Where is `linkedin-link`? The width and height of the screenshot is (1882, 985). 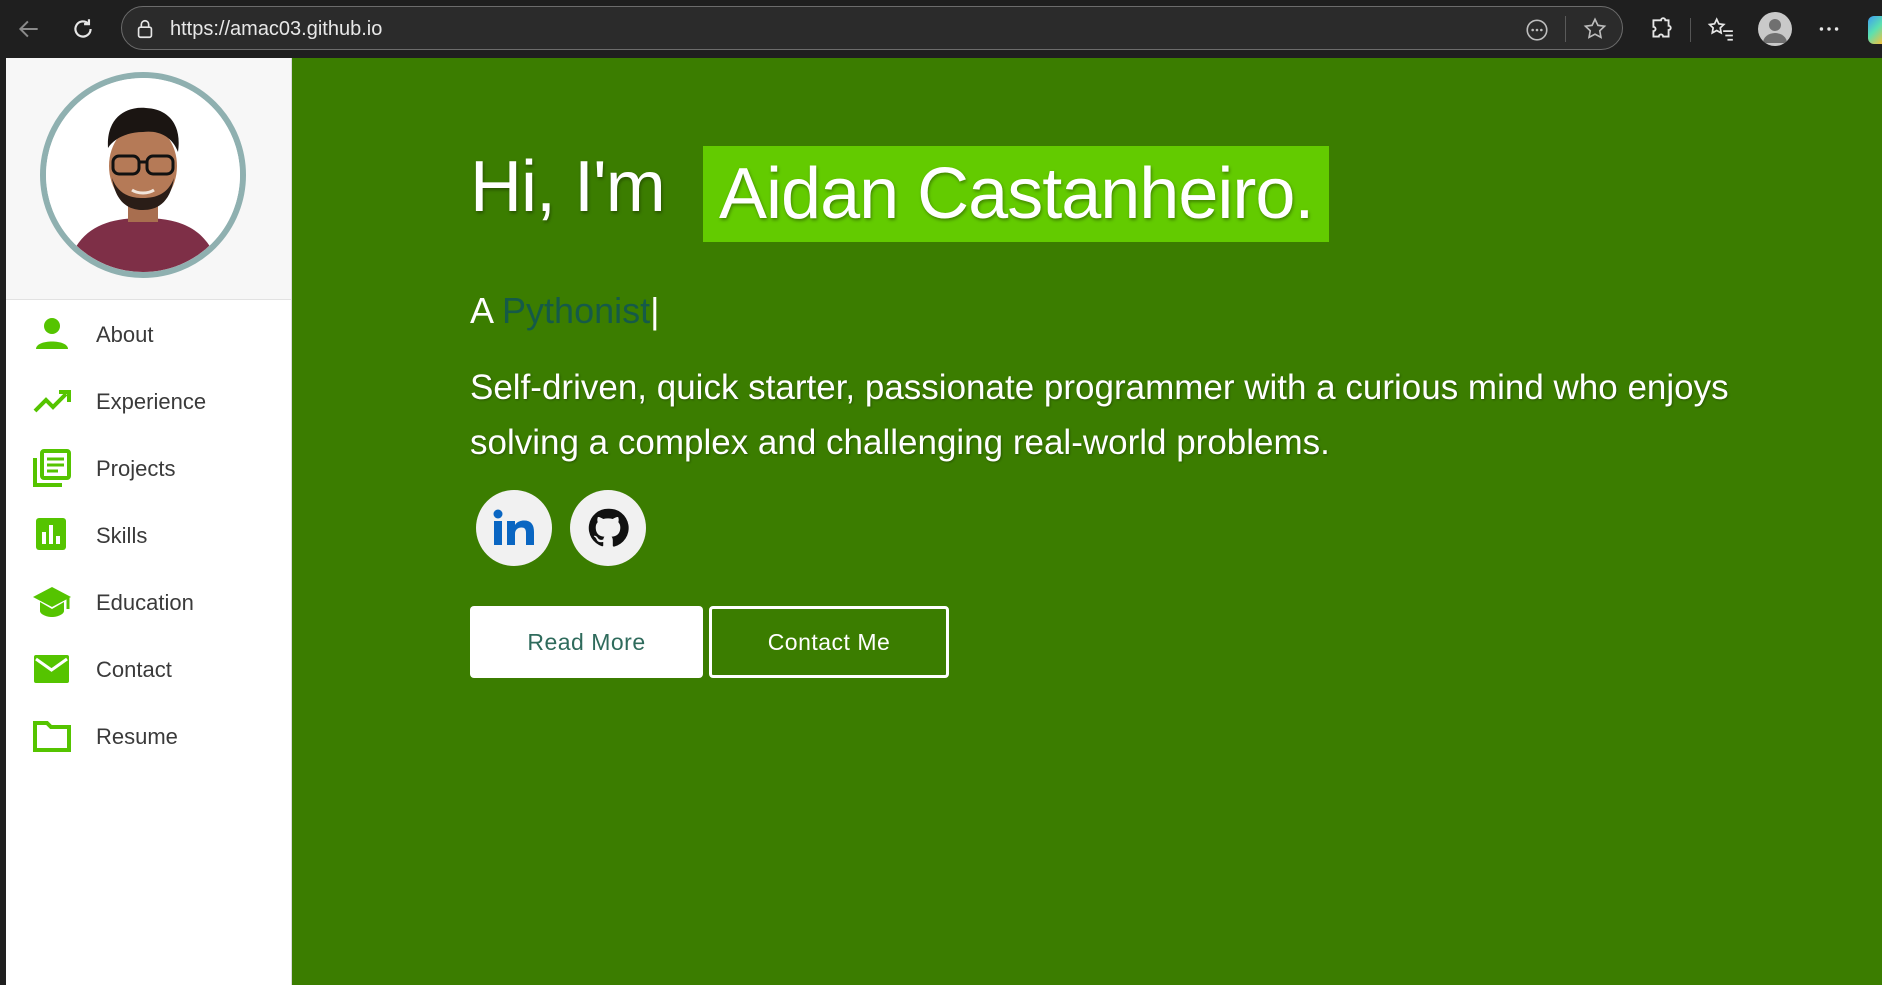
linkedin-link is located at coordinates (514, 528).